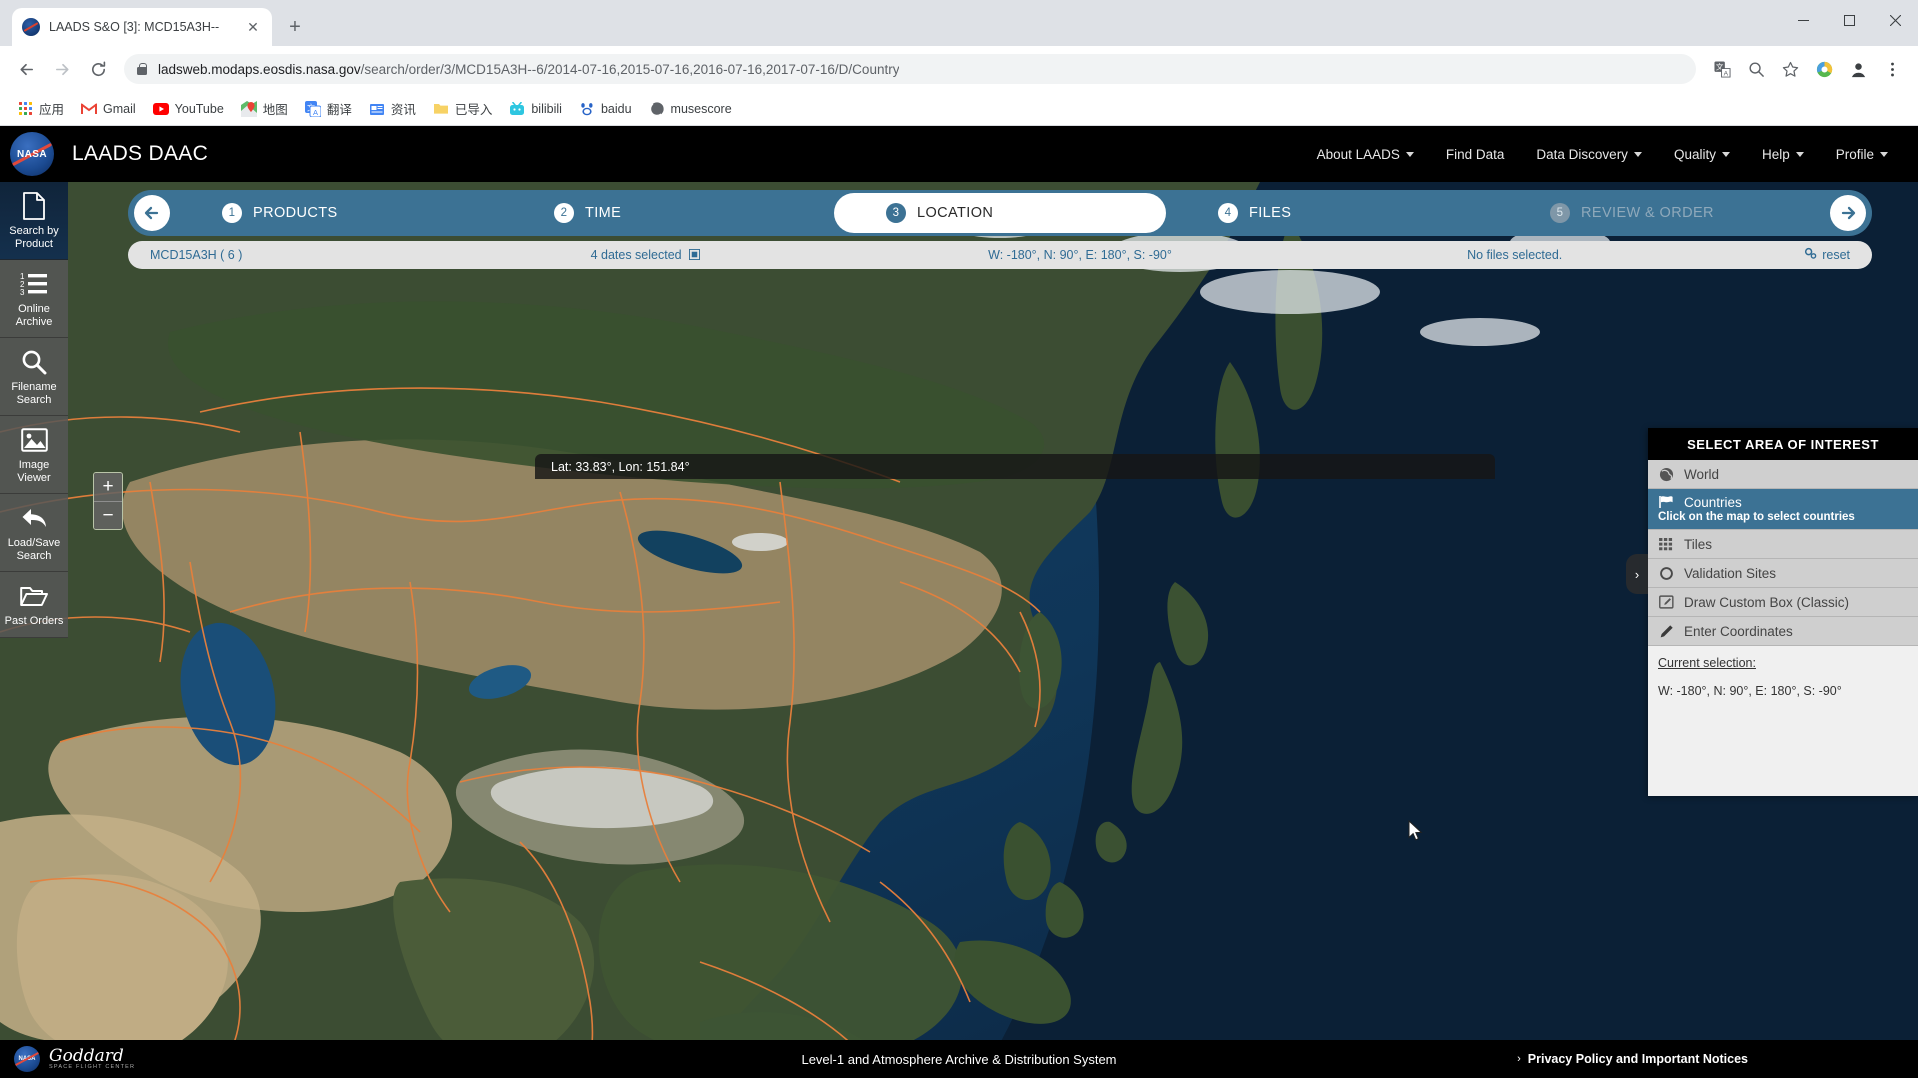 The height and width of the screenshot is (1078, 1918). I want to click on back-icon, so click(26, 69).